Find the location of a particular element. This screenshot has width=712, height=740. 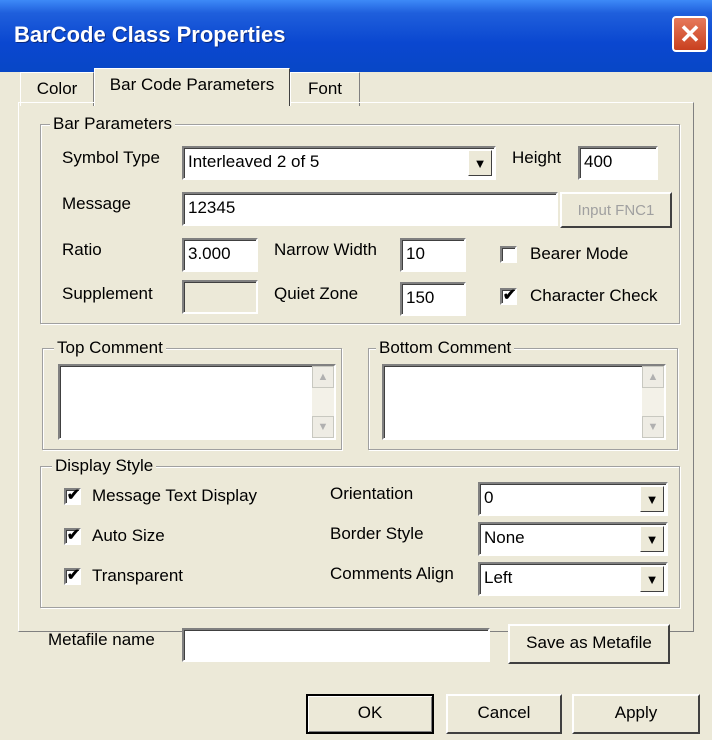

border-style-select: None ▼ is located at coordinates (573, 539).